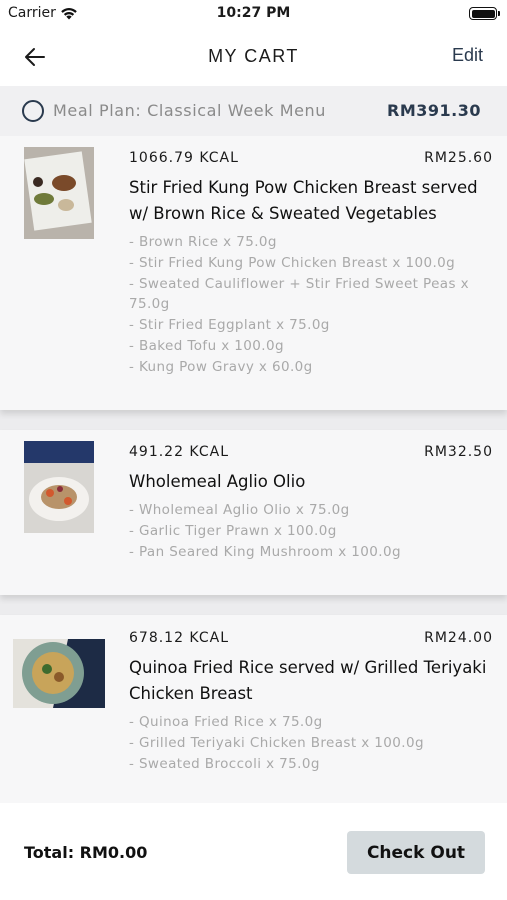 The height and width of the screenshot is (900, 507). I want to click on battery-icon, so click(484, 13).